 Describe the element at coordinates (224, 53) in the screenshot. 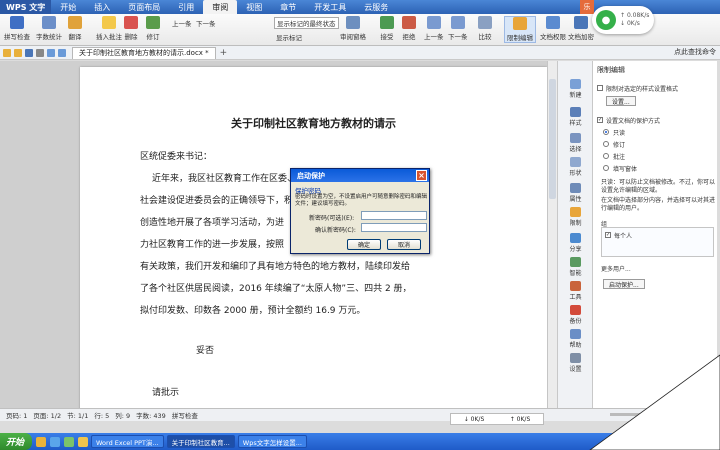

I see `new-tab-plus-icon: +` at that location.